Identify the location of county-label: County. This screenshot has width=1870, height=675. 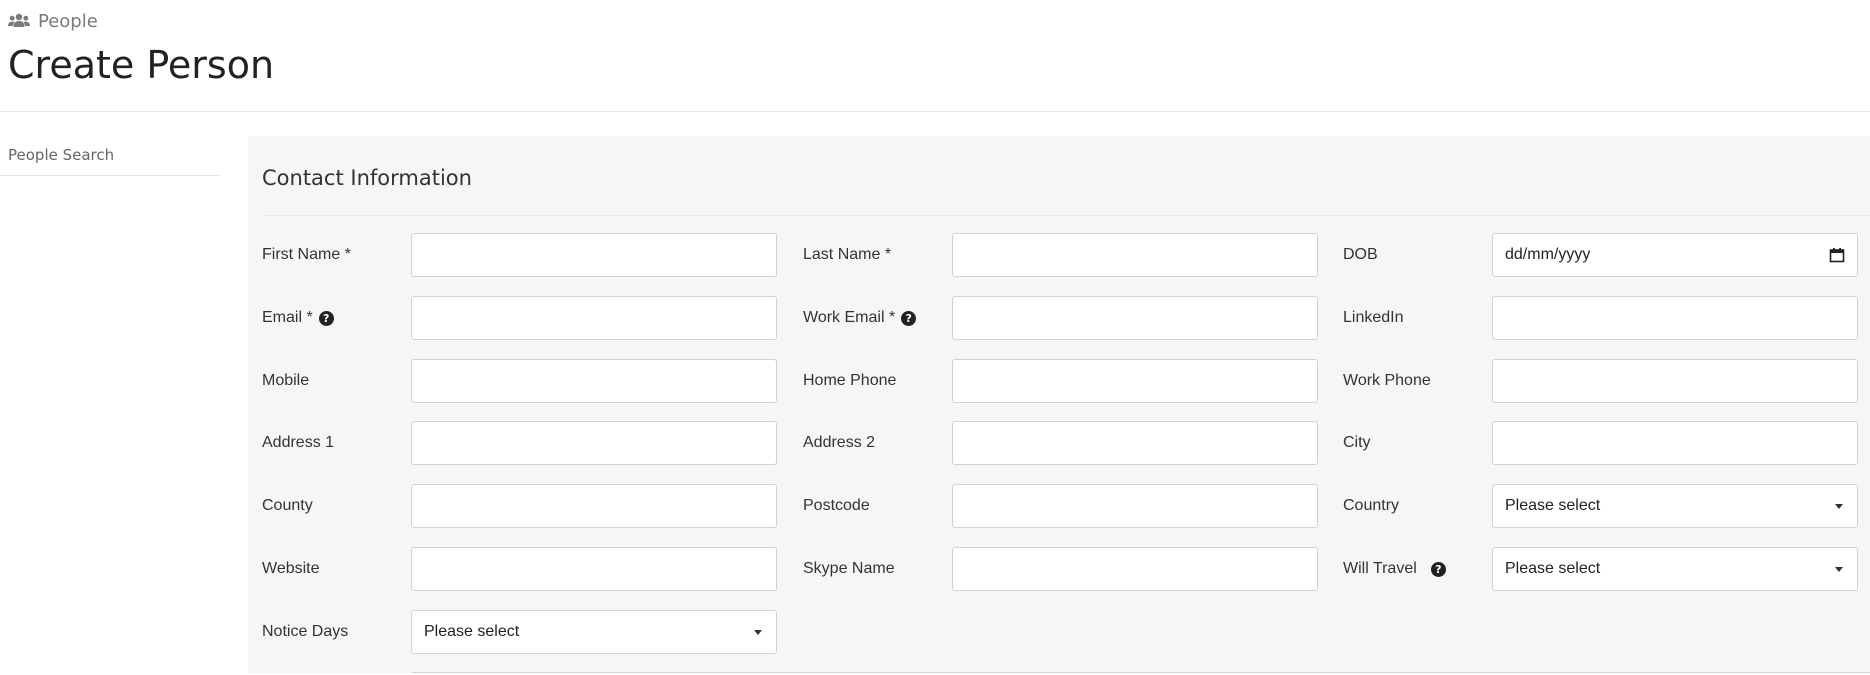
(287, 506).